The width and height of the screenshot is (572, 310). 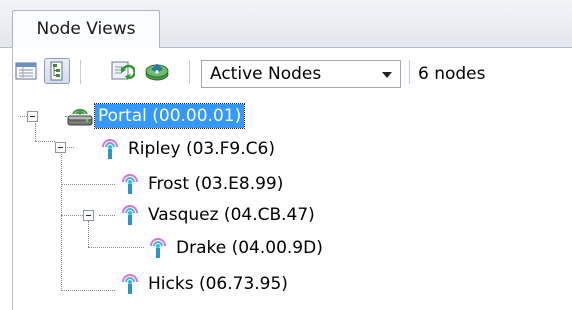 What do you see at coordinates (80, 117) in the screenshot?
I see `router-icon` at bounding box center [80, 117].